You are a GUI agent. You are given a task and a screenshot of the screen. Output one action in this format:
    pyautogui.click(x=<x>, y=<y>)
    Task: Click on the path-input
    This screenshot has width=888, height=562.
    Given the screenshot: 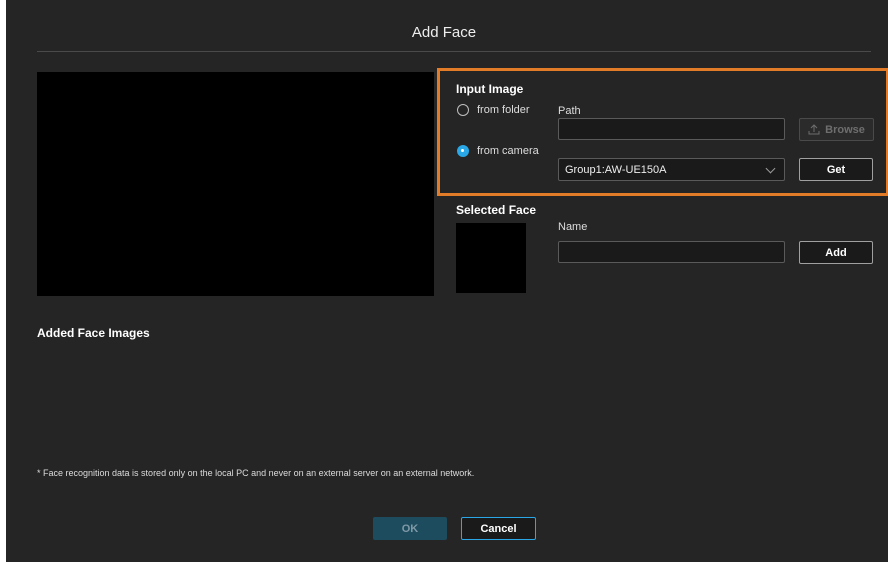 What is the action you would take?
    pyautogui.click(x=671, y=129)
    